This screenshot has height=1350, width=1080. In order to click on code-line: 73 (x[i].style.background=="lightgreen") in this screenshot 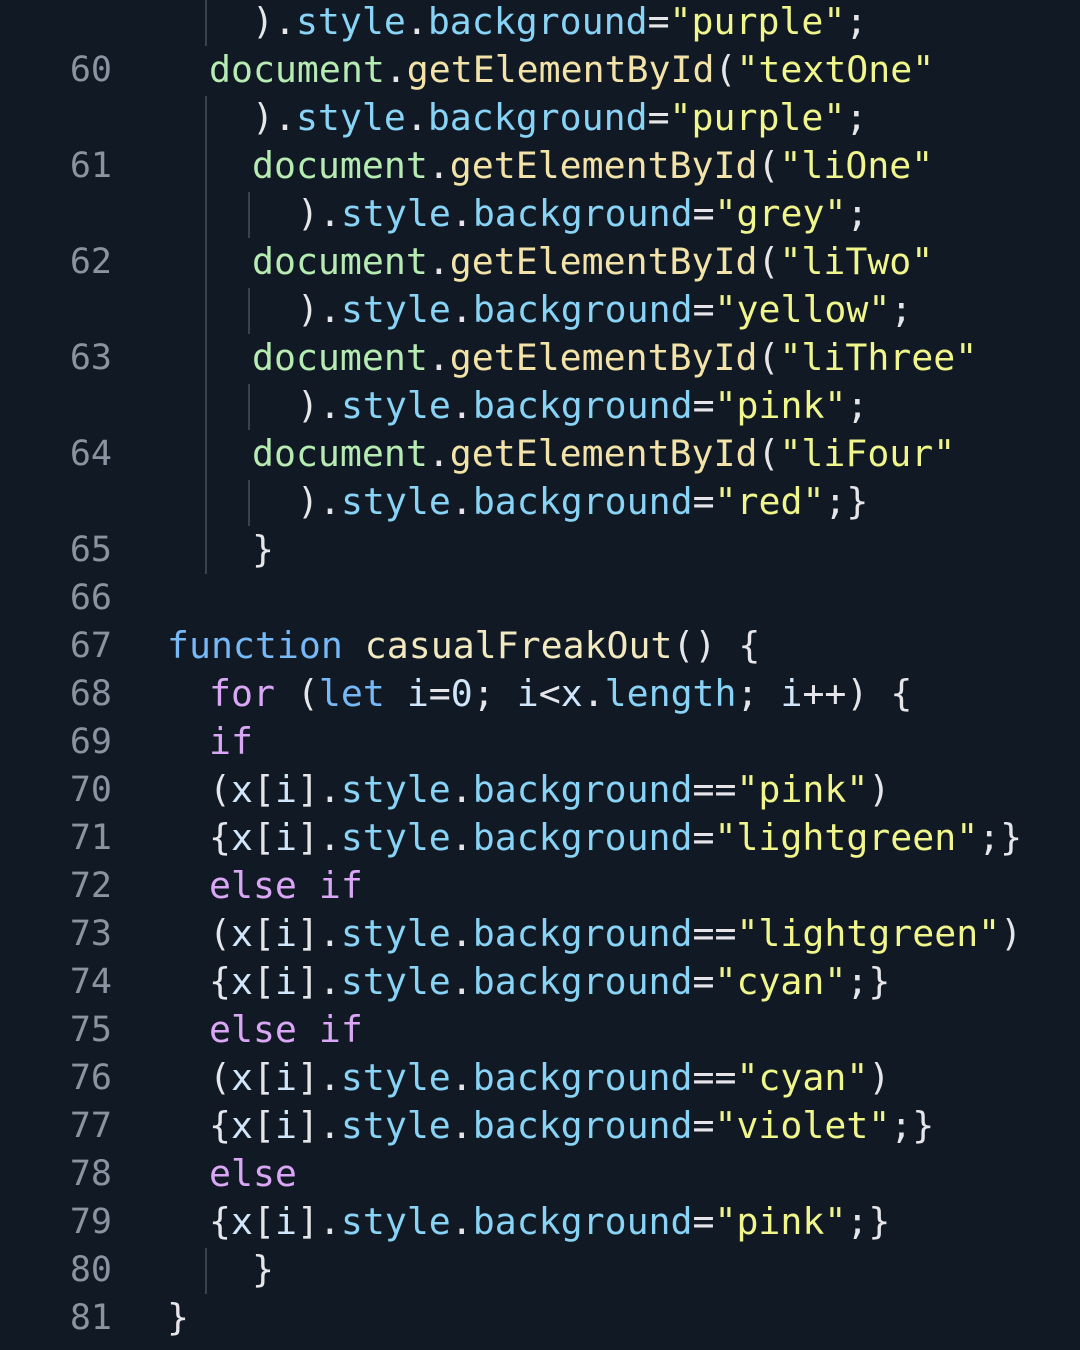, I will do `click(540, 934)`.